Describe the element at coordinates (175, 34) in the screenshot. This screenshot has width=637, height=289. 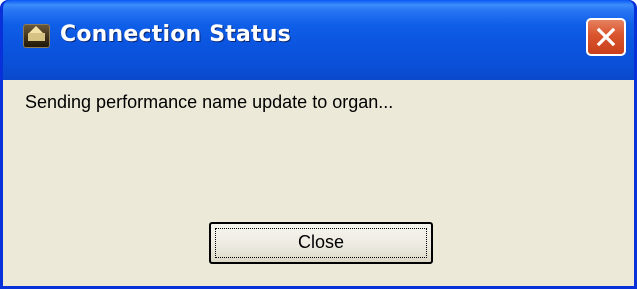
I see `window-title: Connection Status` at that location.